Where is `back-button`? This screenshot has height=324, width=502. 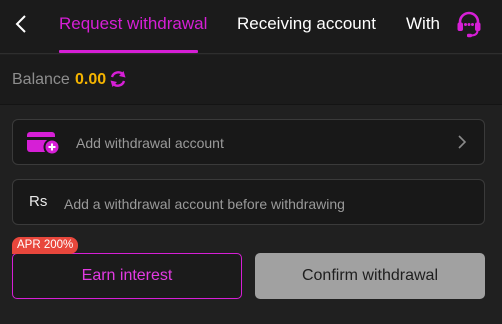
back-button is located at coordinates (21, 24).